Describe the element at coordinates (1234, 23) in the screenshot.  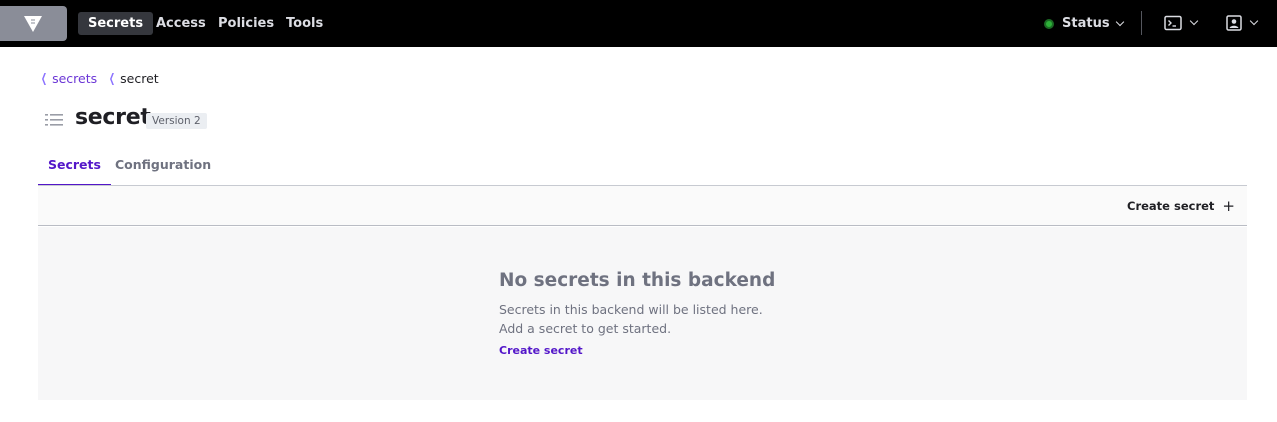
I see `user-square-icon` at that location.